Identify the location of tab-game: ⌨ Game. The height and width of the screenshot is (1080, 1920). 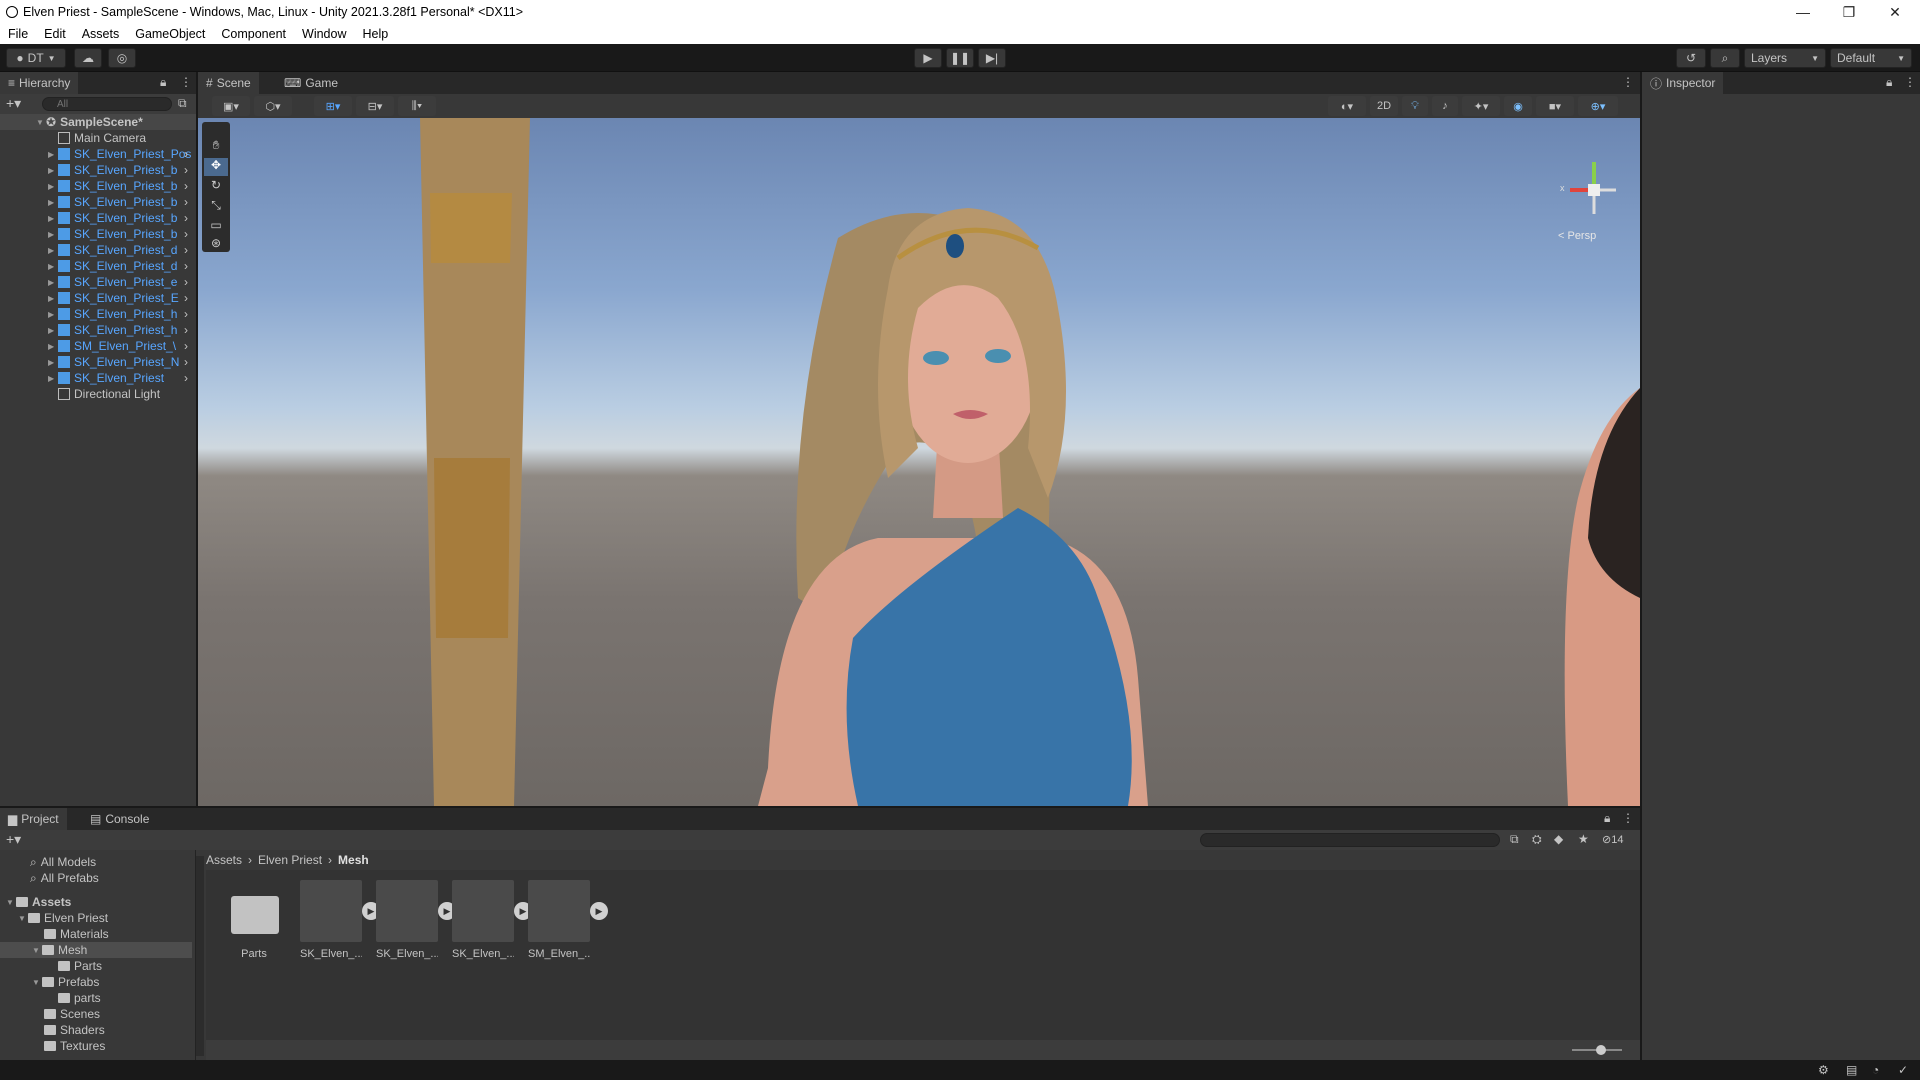
(311, 83).